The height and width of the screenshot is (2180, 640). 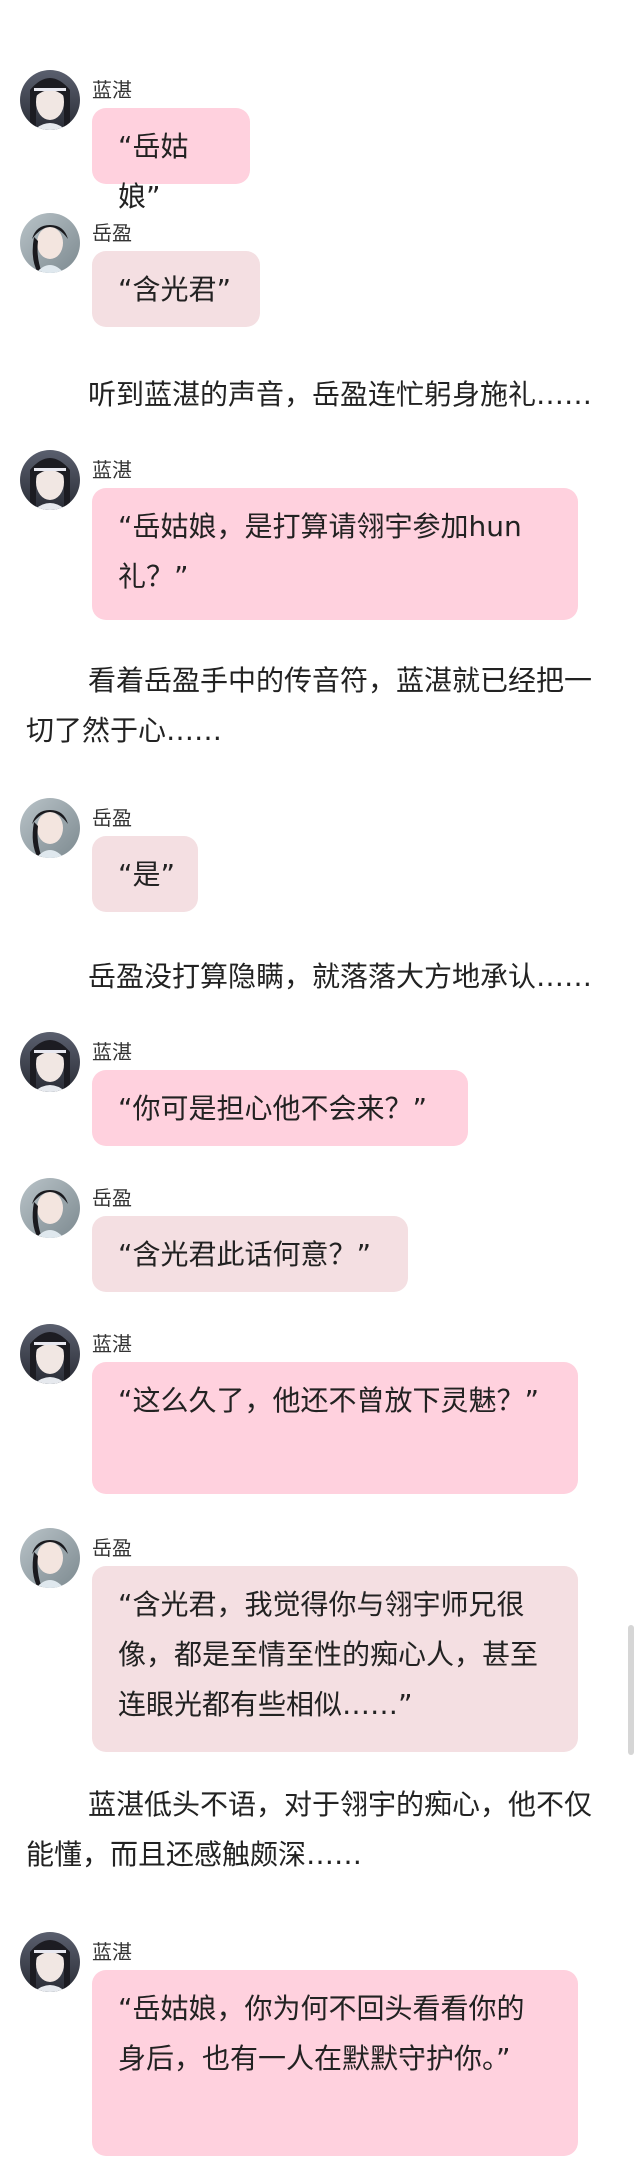 What do you see at coordinates (145, 874) in the screenshot?
I see `message-bubble: “是”` at bounding box center [145, 874].